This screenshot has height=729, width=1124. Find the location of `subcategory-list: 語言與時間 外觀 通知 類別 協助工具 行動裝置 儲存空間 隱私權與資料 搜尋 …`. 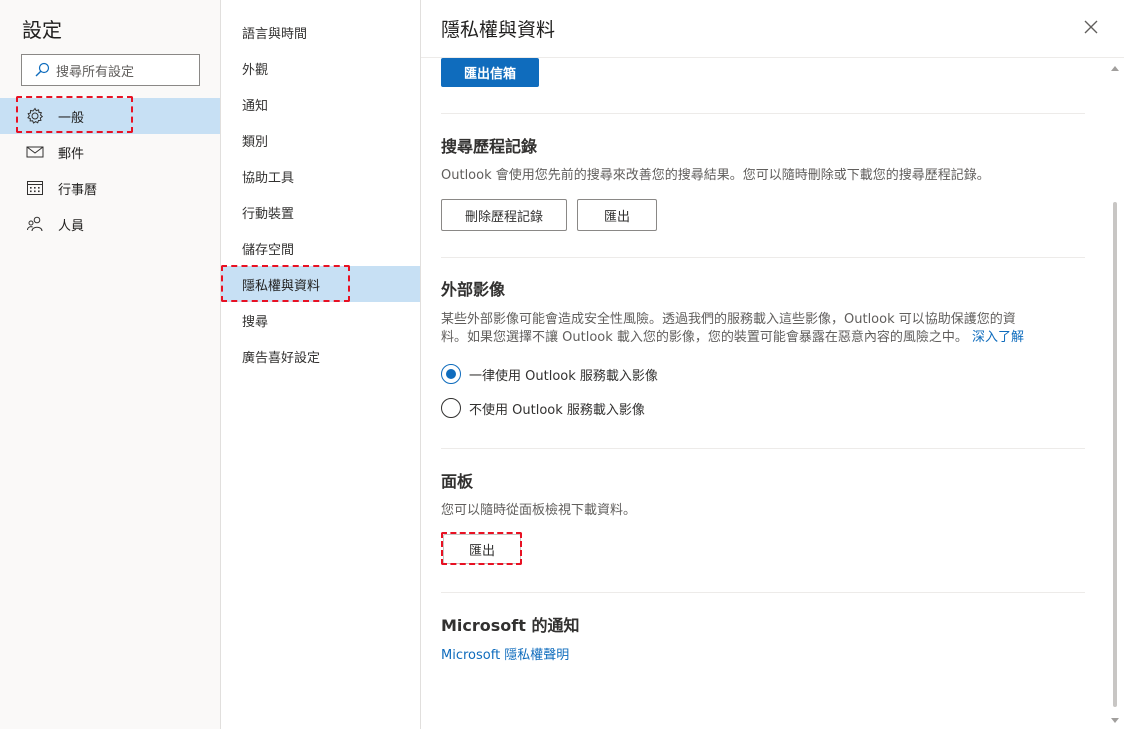

subcategory-list: 語言與時間 外觀 通知 類別 協助工具 行動裝置 儲存空間 隱私權與資料 搜尋 … is located at coordinates (320, 194).